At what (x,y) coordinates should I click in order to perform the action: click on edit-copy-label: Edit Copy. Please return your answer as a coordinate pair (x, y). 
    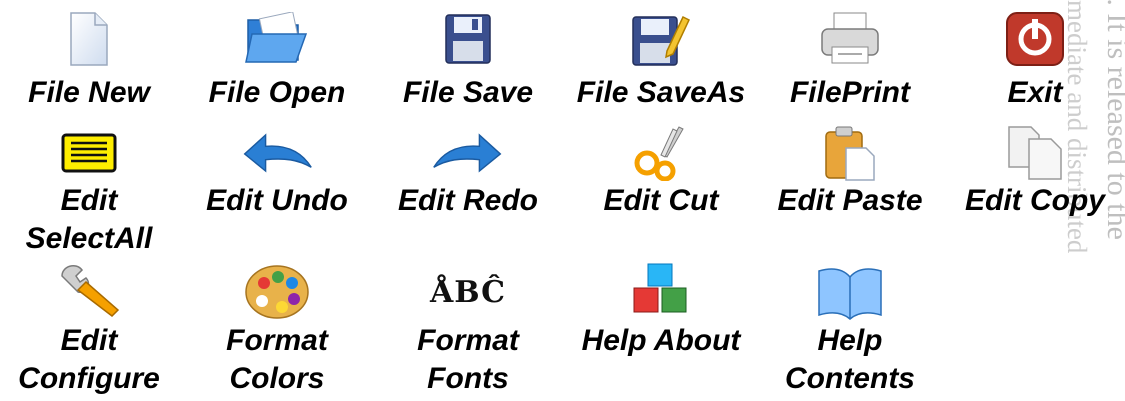
    Looking at the image, I should click on (1035, 200).